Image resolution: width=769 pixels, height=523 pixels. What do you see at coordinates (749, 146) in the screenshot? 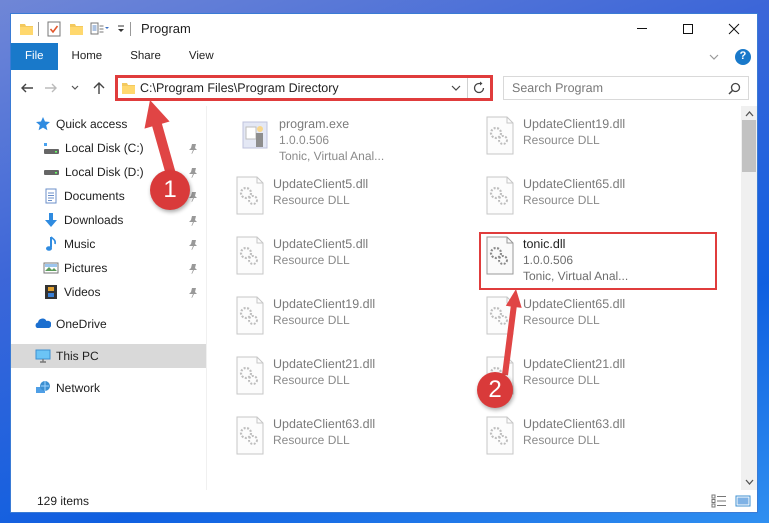
I see `scrollbar-thumb` at bounding box center [749, 146].